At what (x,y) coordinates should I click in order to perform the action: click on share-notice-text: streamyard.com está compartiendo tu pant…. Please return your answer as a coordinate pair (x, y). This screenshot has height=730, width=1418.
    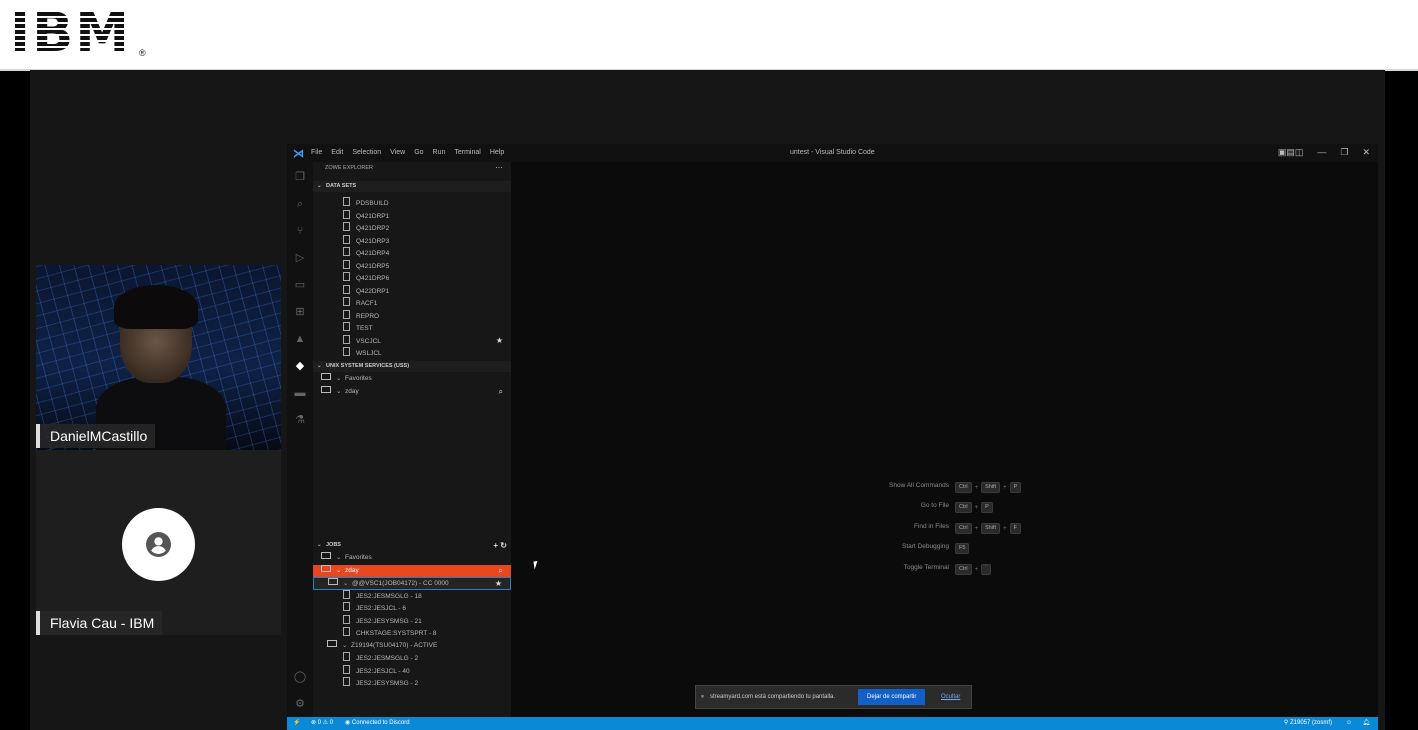
    Looking at the image, I should click on (773, 697).